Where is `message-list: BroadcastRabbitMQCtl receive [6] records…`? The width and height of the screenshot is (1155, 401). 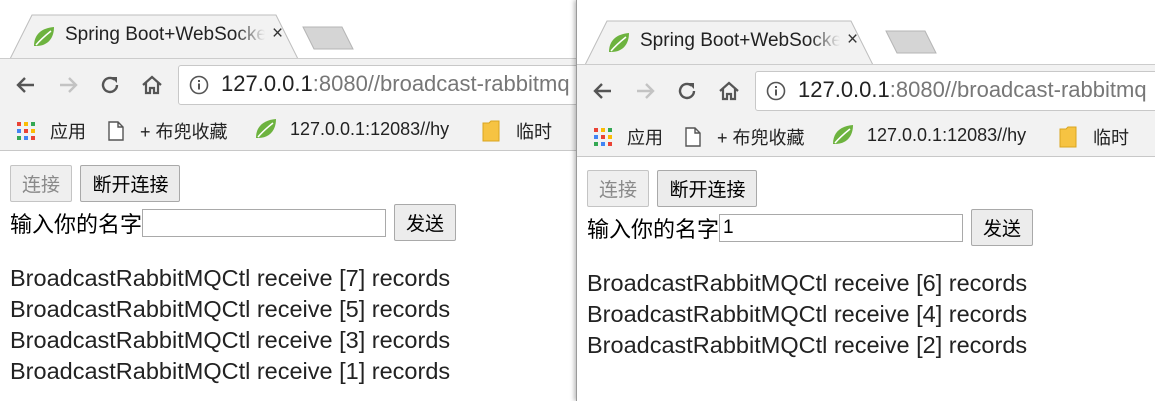
message-list: BroadcastRabbitMQCtl receive [6] records… is located at coordinates (871, 314).